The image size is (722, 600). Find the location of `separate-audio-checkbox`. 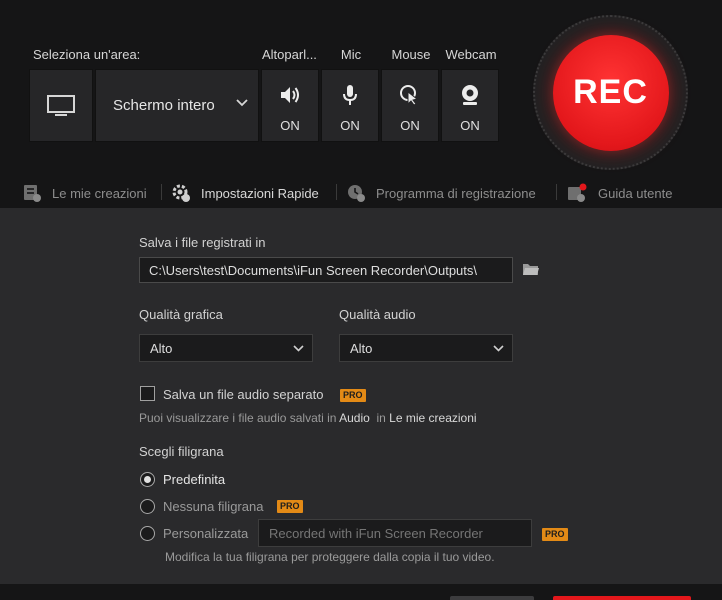

separate-audio-checkbox is located at coordinates (147, 393).